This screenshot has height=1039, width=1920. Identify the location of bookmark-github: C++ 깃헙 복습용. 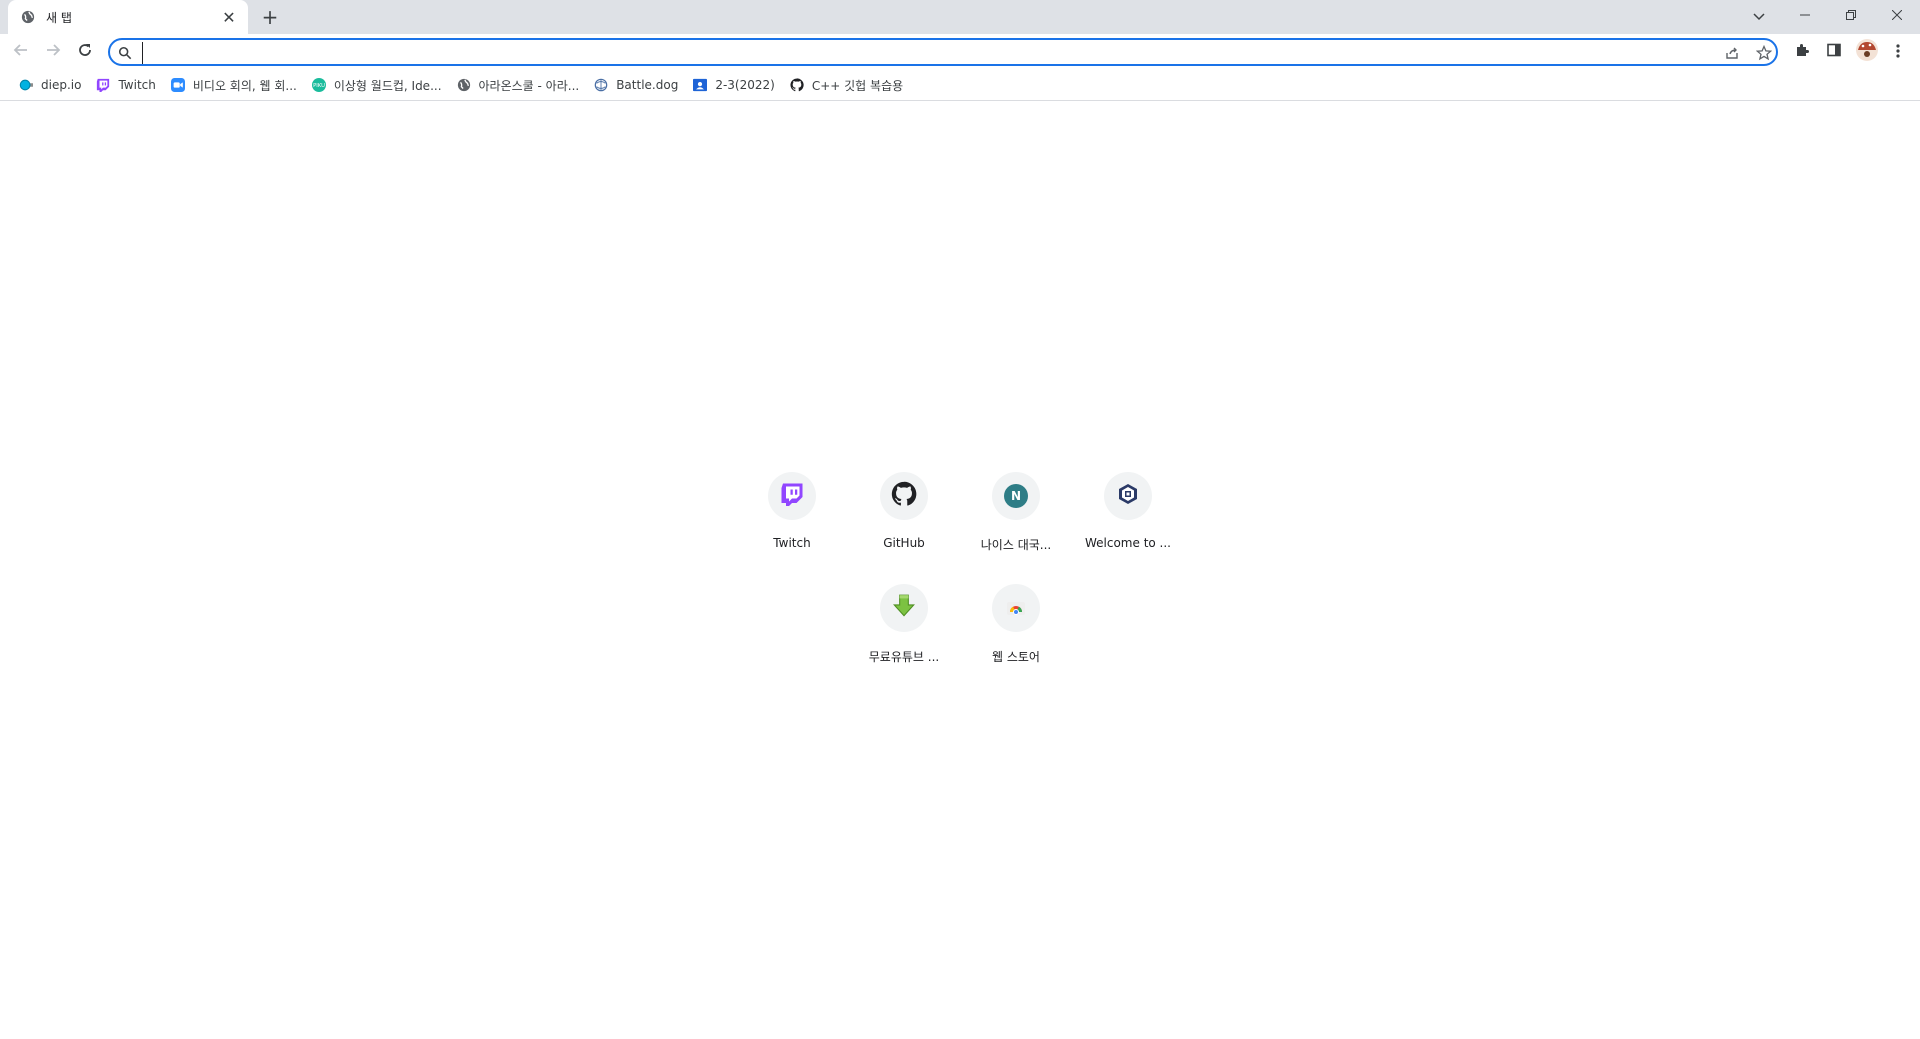
(846, 85).